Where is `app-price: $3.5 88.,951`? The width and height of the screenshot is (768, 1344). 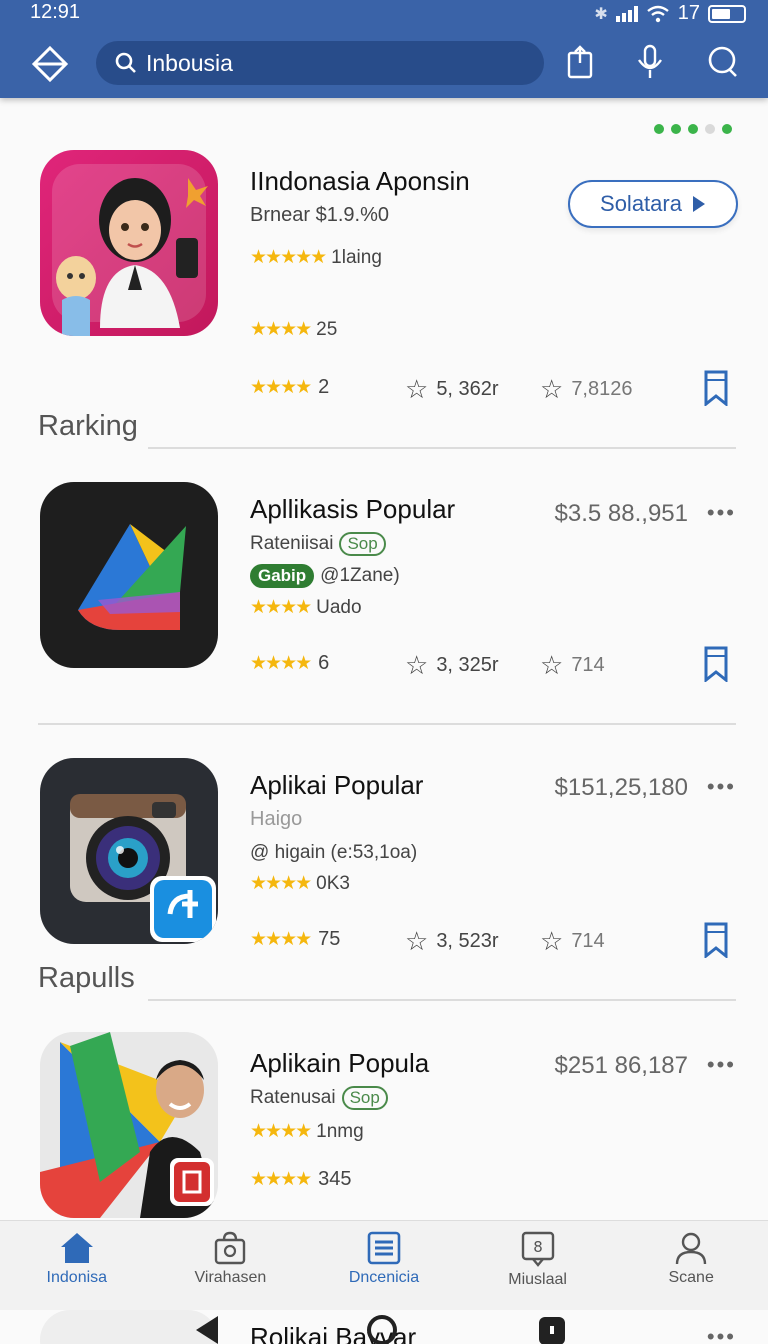 app-price: $3.5 88.,951 is located at coordinates (621, 513).